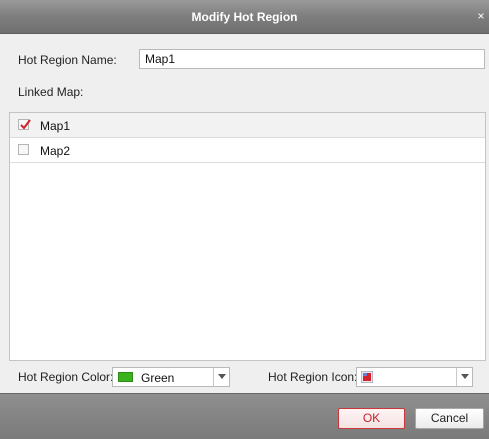 Image resolution: width=489 pixels, height=439 pixels. What do you see at coordinates (244, 377) in the screenshot?
I see `region-options-bar: Hot Region Color: Green Hot Region Icon:` at bounding box center [244, 377].